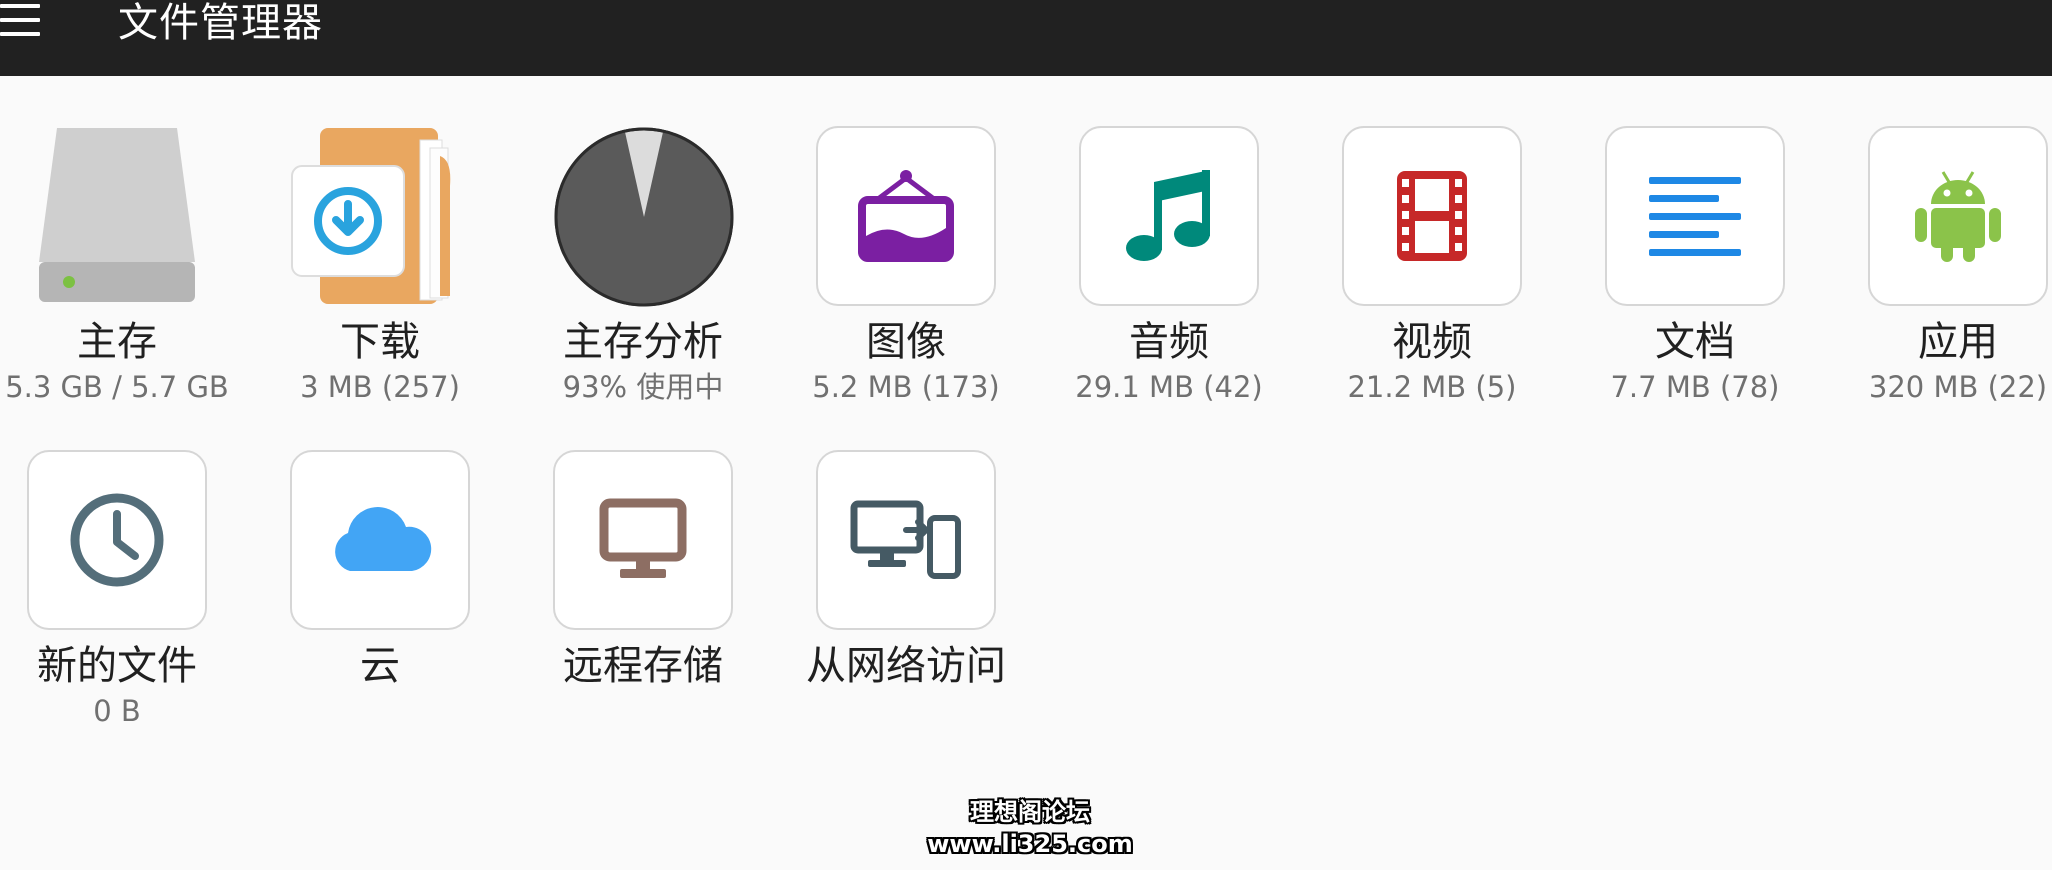 The image size is (2054, 870). What do you see at coordinates (906, 266) in the screenshot?
I see `tile-images: 图像 5.2 MB (173)` at bounding box center [906, 266].